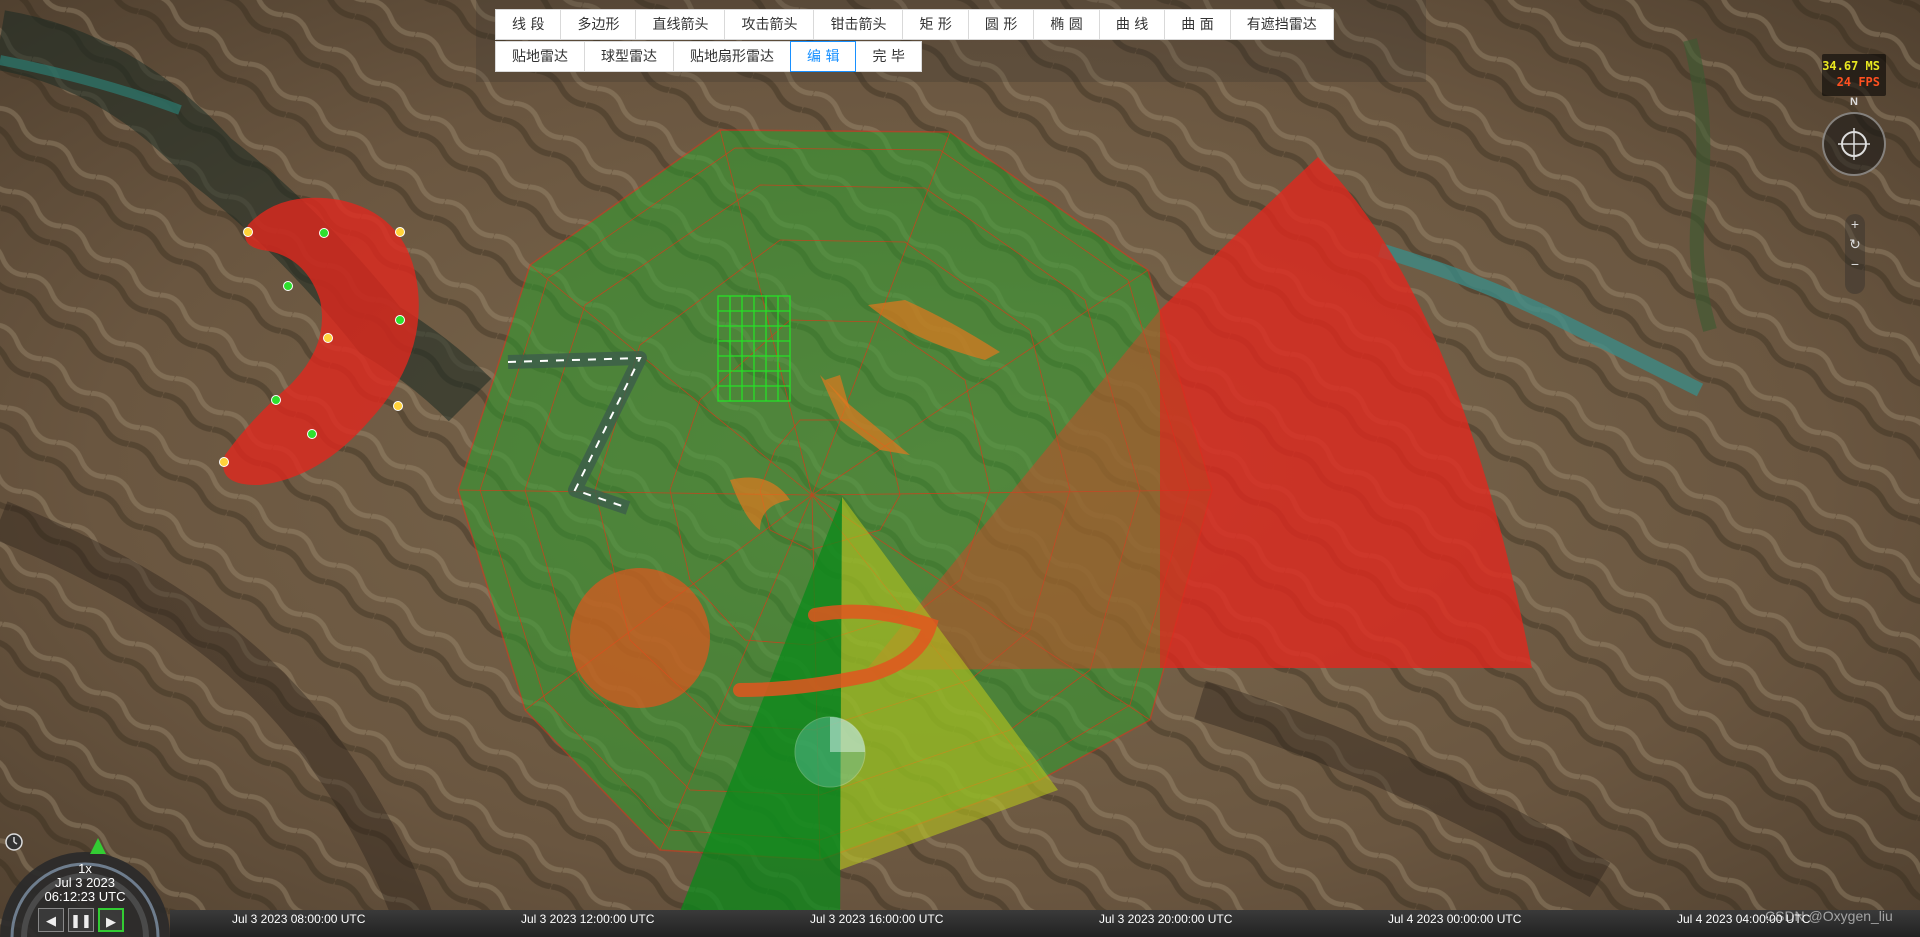 The height and width of the screenshot is (937, 1920). I want to click on zoom-control: + ↻ −, so click(1855, 254).